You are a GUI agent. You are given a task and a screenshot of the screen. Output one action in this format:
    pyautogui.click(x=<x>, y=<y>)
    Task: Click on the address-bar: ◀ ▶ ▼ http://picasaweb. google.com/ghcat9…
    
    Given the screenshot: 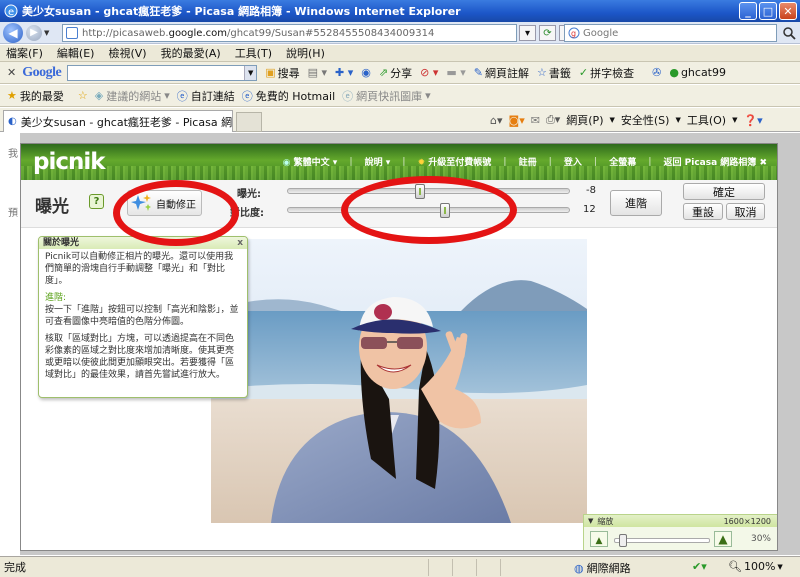 What is the action you would take?
    pyautogui.click(x=400, y=33)
    